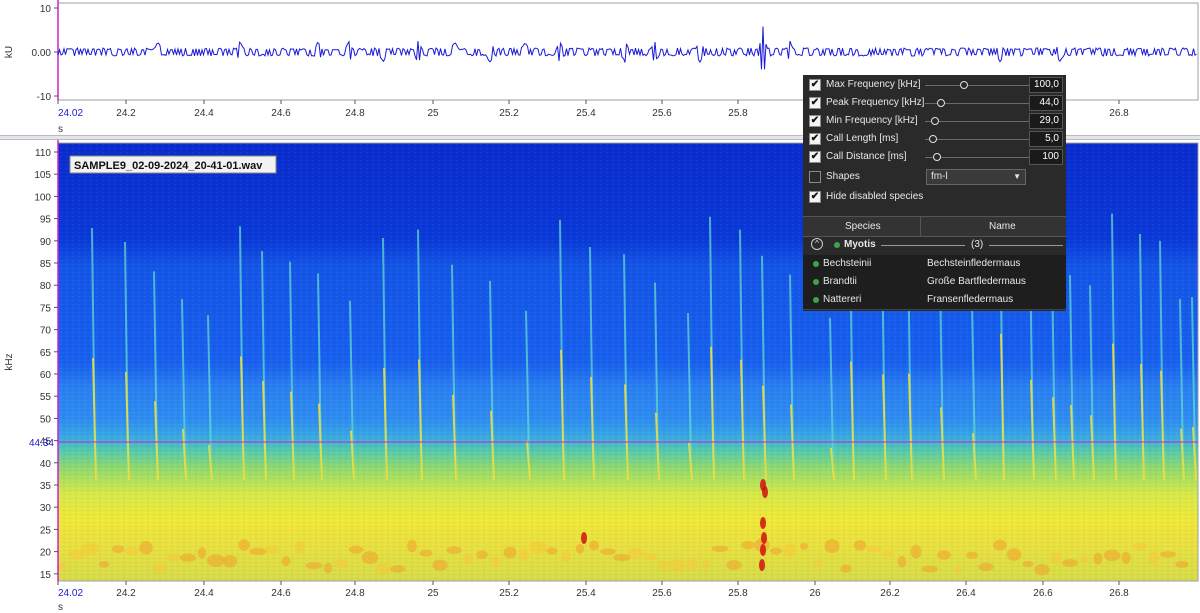 The height and width of the screenshot is (613, 1200). I want to click on max-frequency-slider, so click(977, 85).